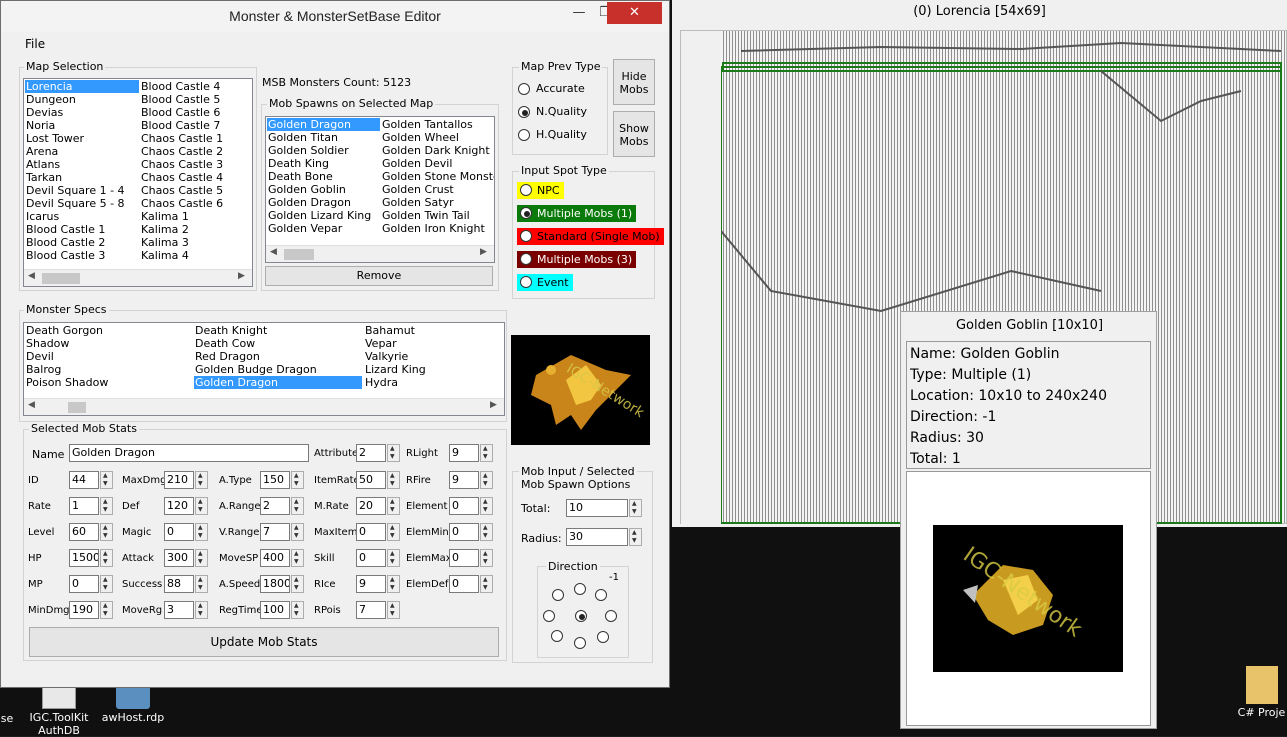 This screenshot has height=737, width=1287. I want to click on map-list-item: Noria, so click(82, 125).